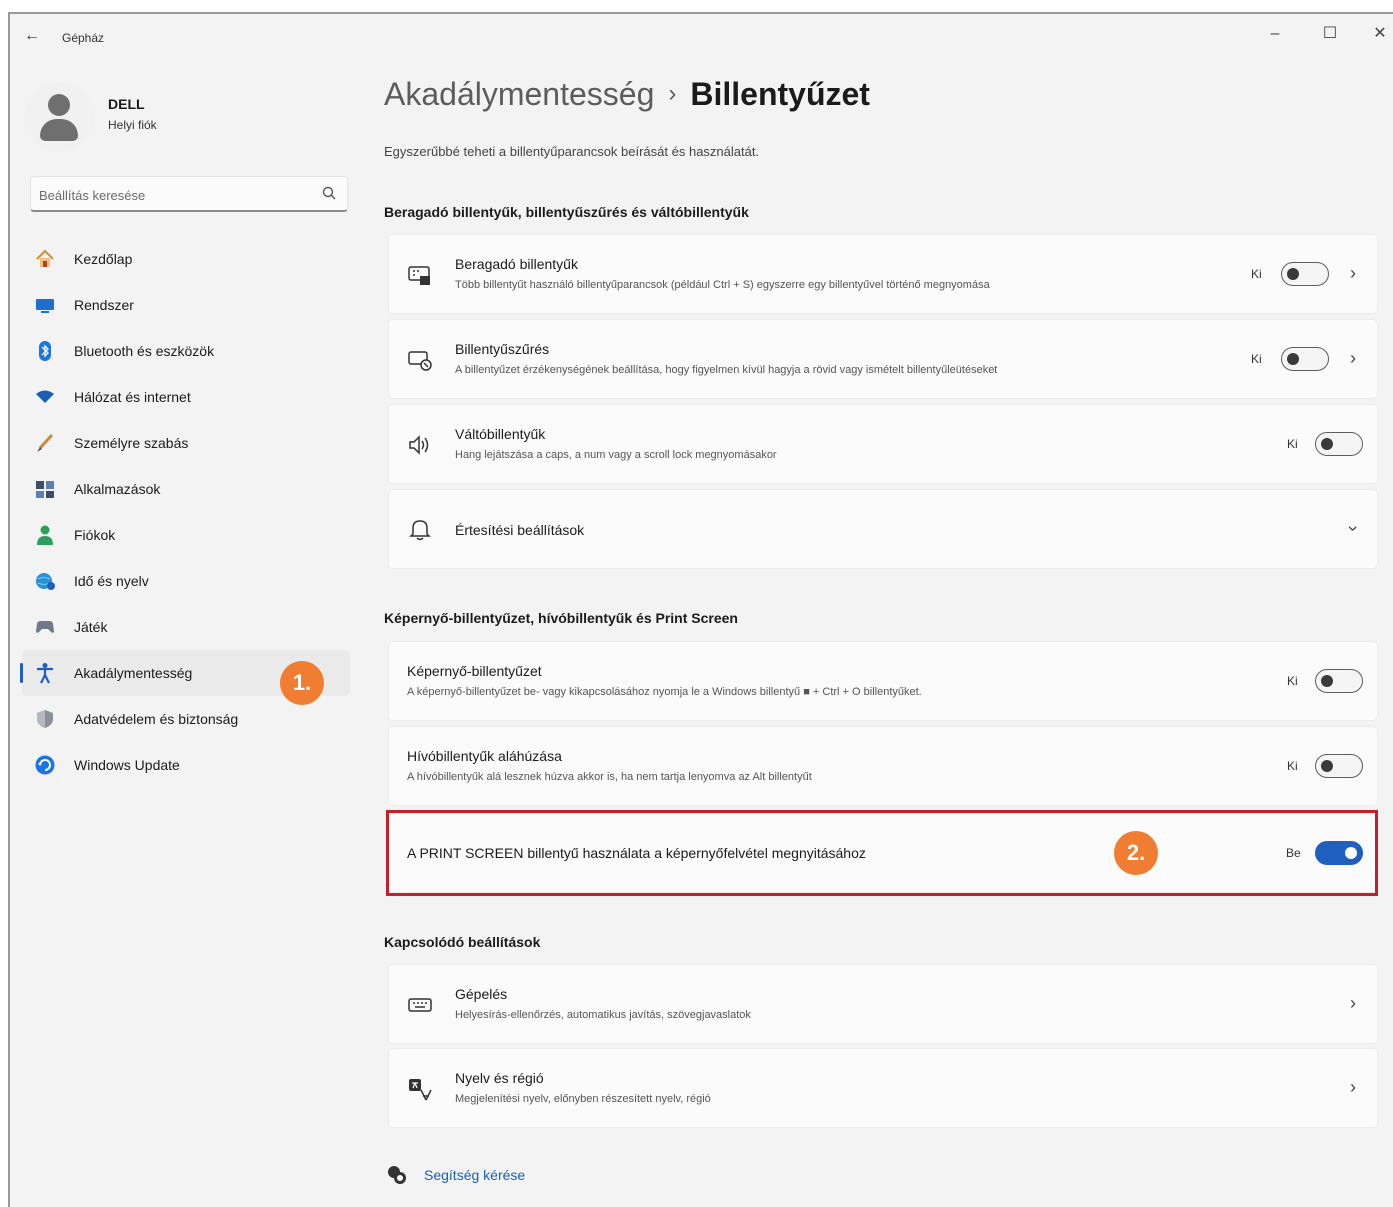  I want to click on sidebar-item-windows-update: Windows Update, so click(186, 765).